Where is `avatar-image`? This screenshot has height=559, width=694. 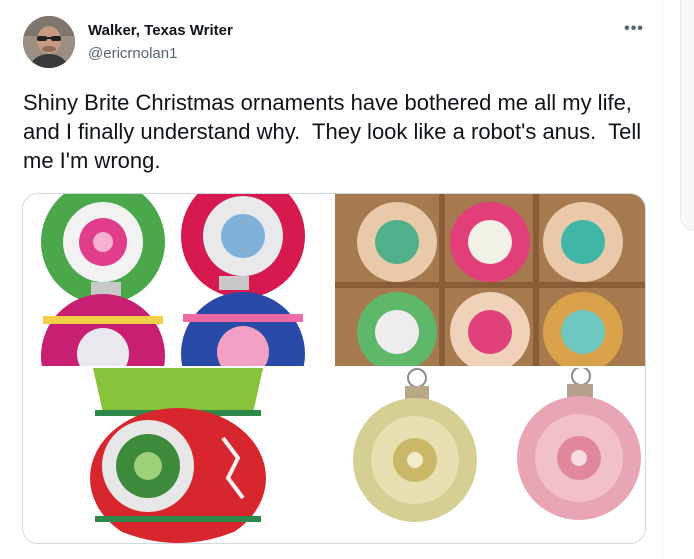 avatar-image is located at coordinates (49, 42).